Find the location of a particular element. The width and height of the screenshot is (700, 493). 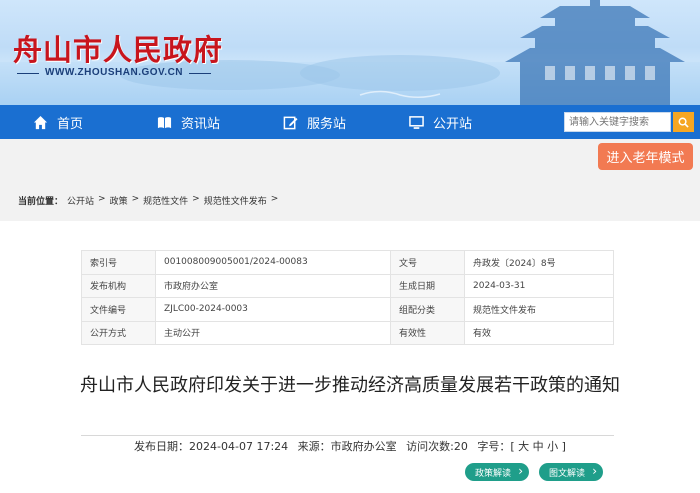

nav-item-open: 公开站 is located at coordinates (440, 122).